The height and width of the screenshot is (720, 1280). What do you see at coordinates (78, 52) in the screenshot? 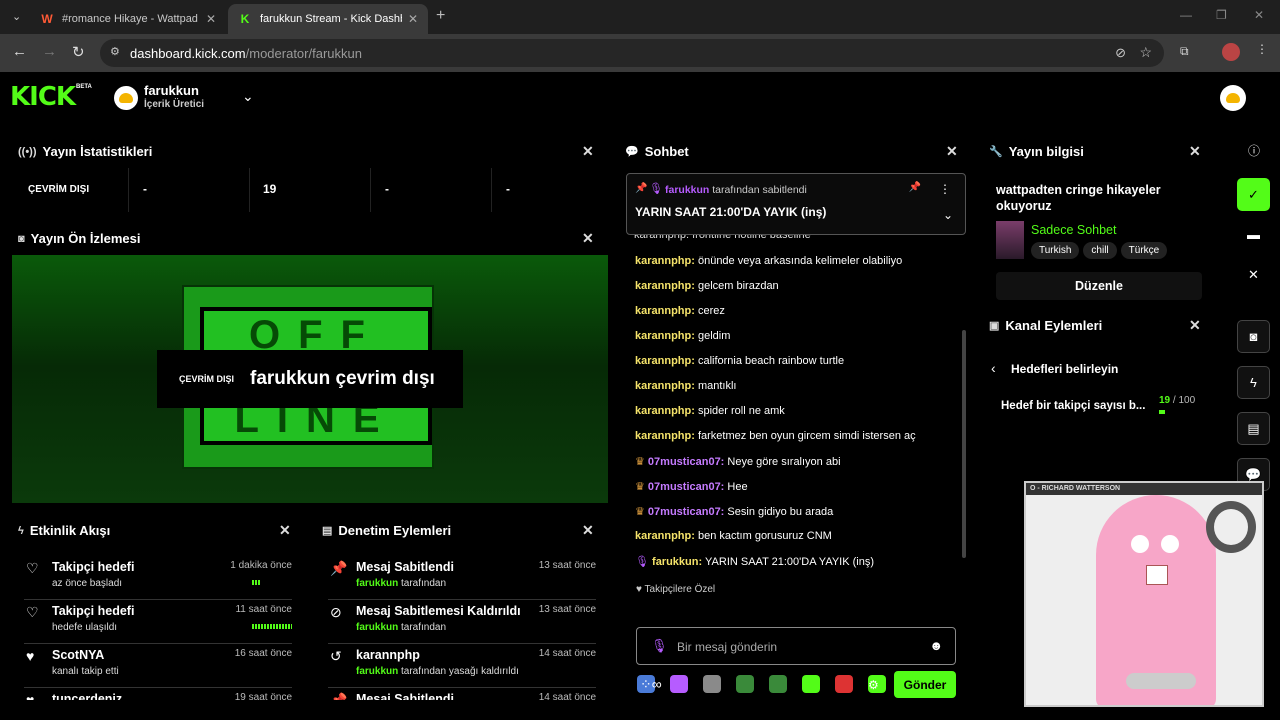
I see `reload-icon: ↻` at bounding box center [78, 52].